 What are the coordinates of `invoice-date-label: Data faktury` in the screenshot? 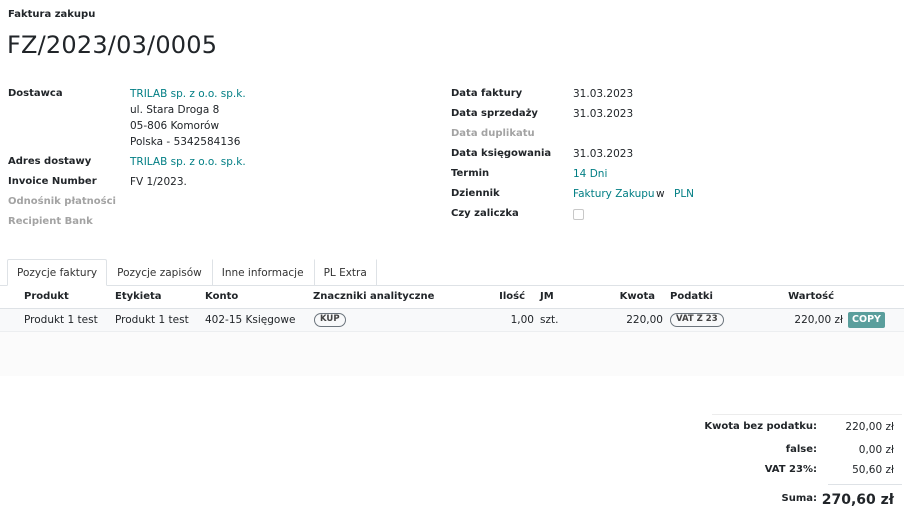 It's located at (487, 93).